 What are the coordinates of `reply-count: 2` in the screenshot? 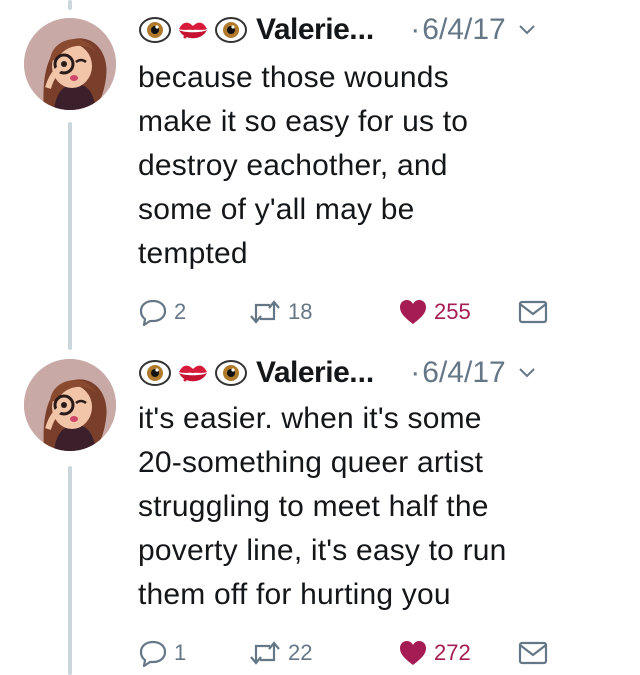 It's located at (180, 311).